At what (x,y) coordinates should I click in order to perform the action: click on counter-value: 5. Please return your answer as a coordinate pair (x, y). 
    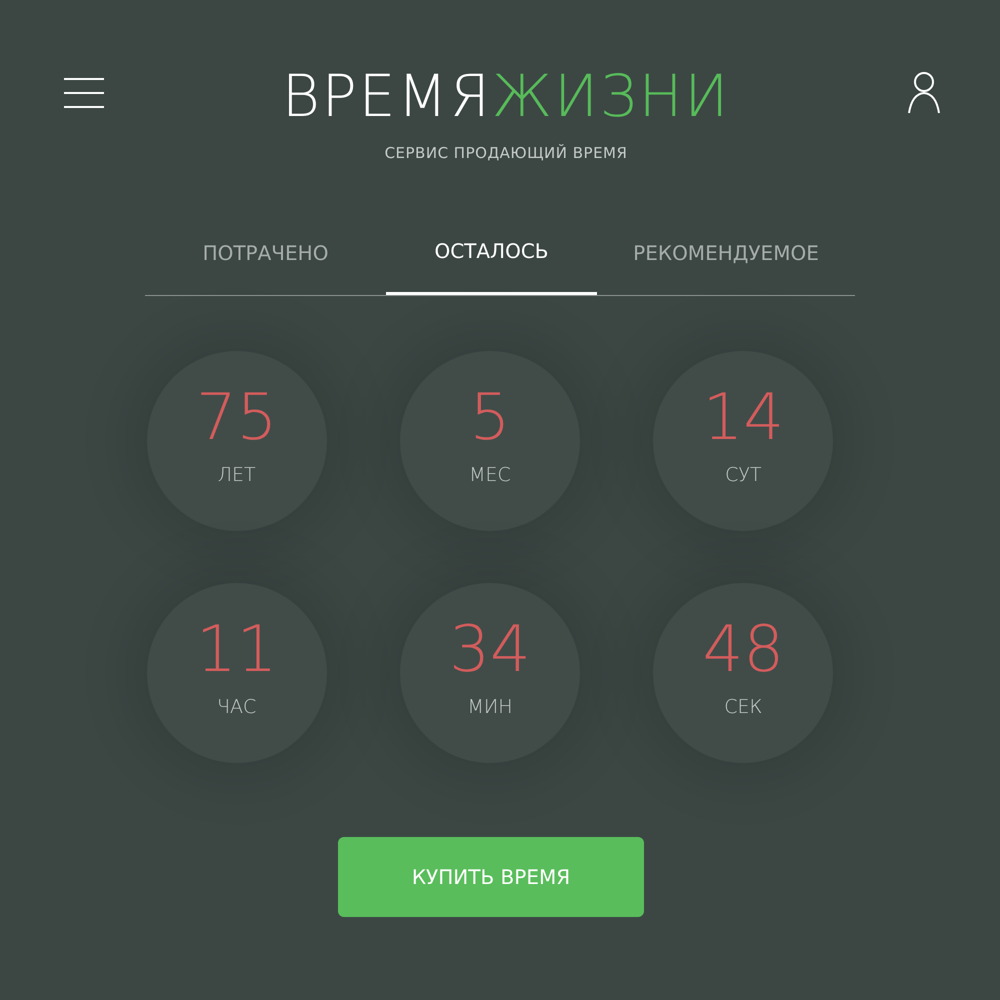
    Looking at the image, I should click on (490, 418).